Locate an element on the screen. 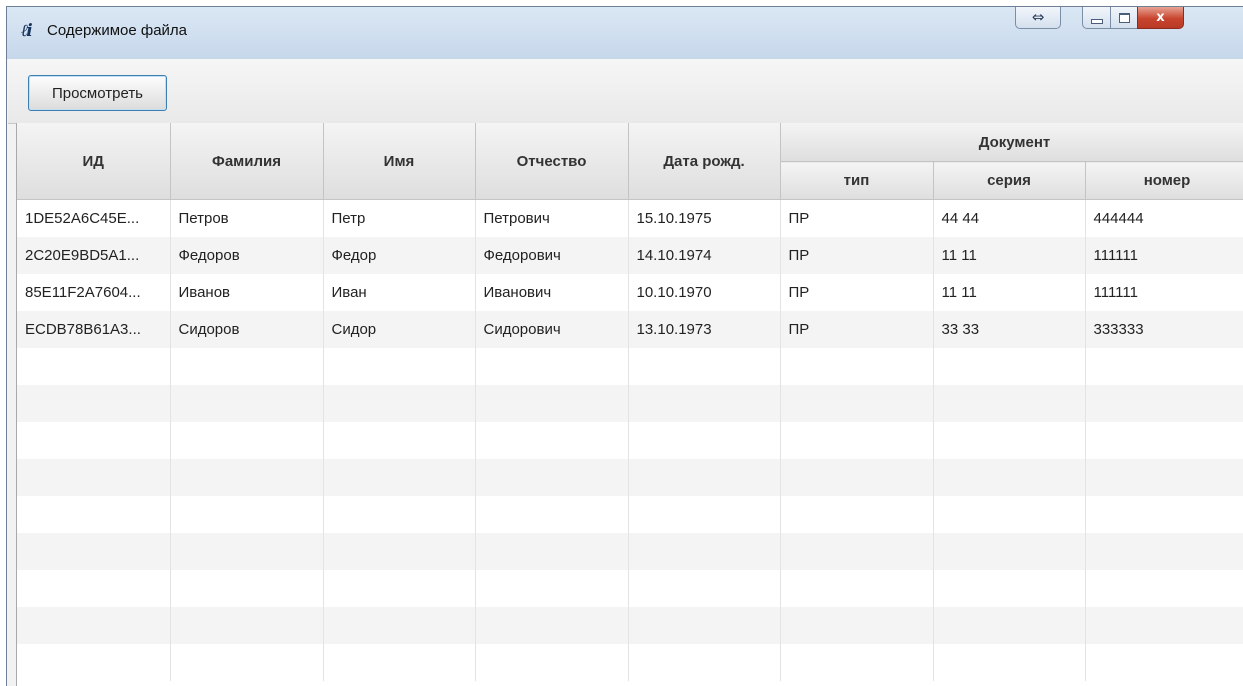 Image resolution: width=1243 pixels, height=686 pixels. column-header-last-name: Фамилия is located at coordinates (247, 161).